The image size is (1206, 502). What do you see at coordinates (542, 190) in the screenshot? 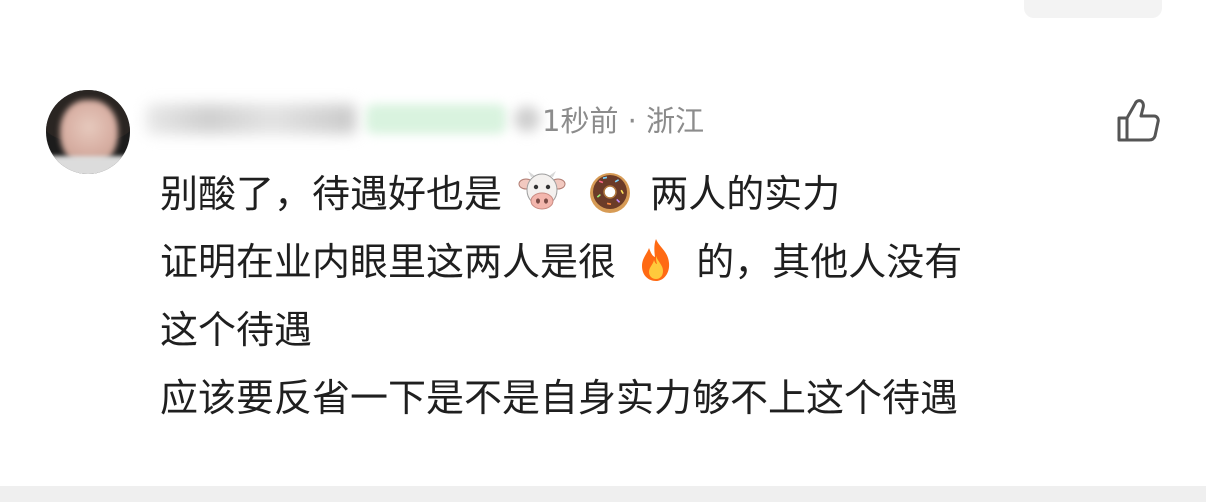
I see `cow-face-icon` at bounding box center [542, 190].